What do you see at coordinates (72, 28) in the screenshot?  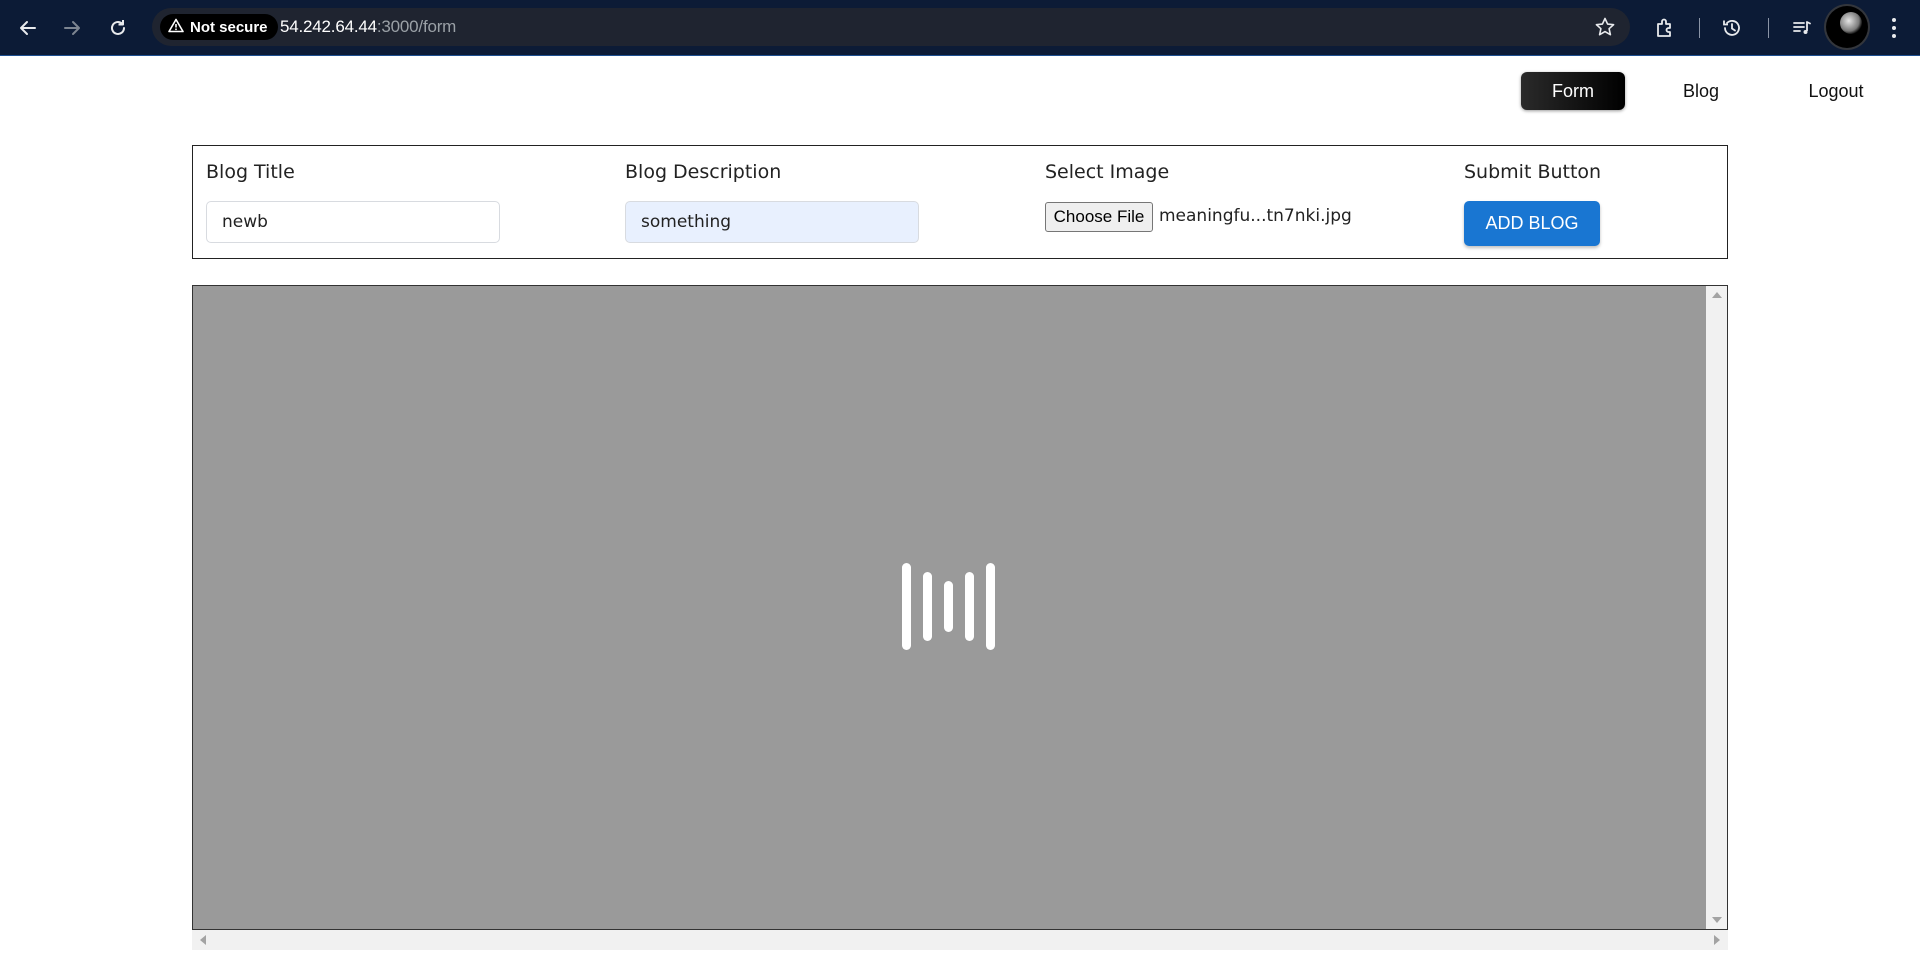 I see `forward-arrow-icon` at bounding box center [72, 28].